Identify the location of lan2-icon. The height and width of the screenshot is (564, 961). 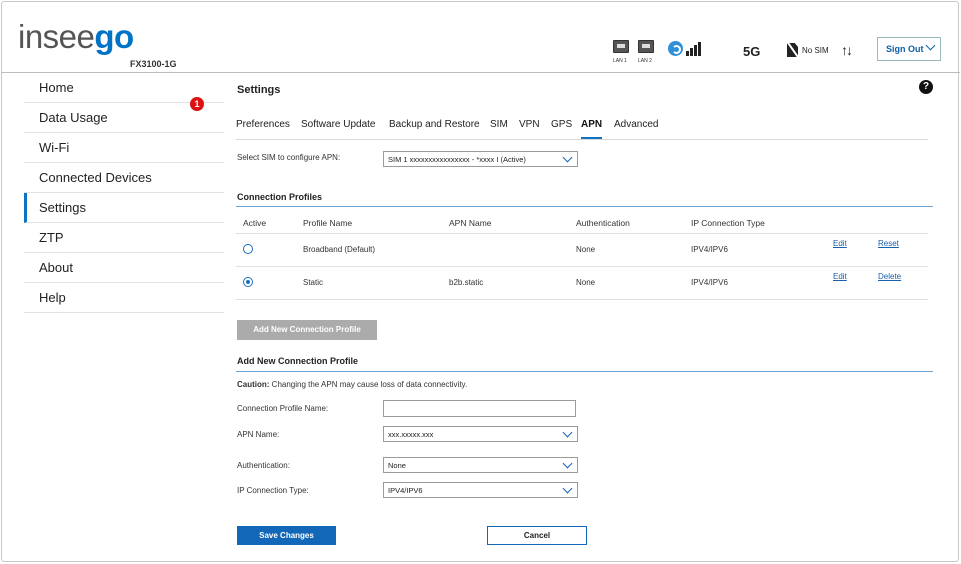
(646, 46).